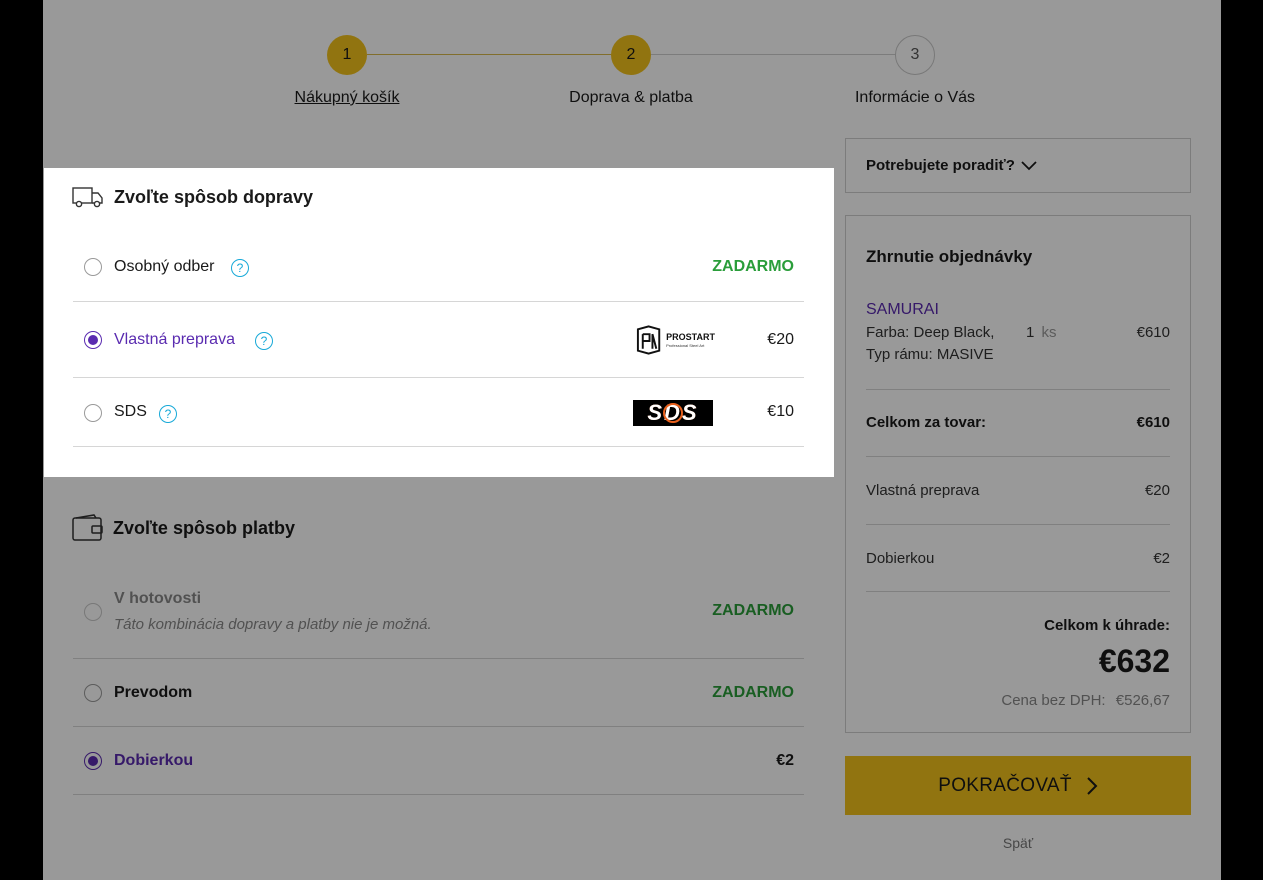 The image size is (1263, 880). I want to click on shipping-sds-radio, so click(93, 413).